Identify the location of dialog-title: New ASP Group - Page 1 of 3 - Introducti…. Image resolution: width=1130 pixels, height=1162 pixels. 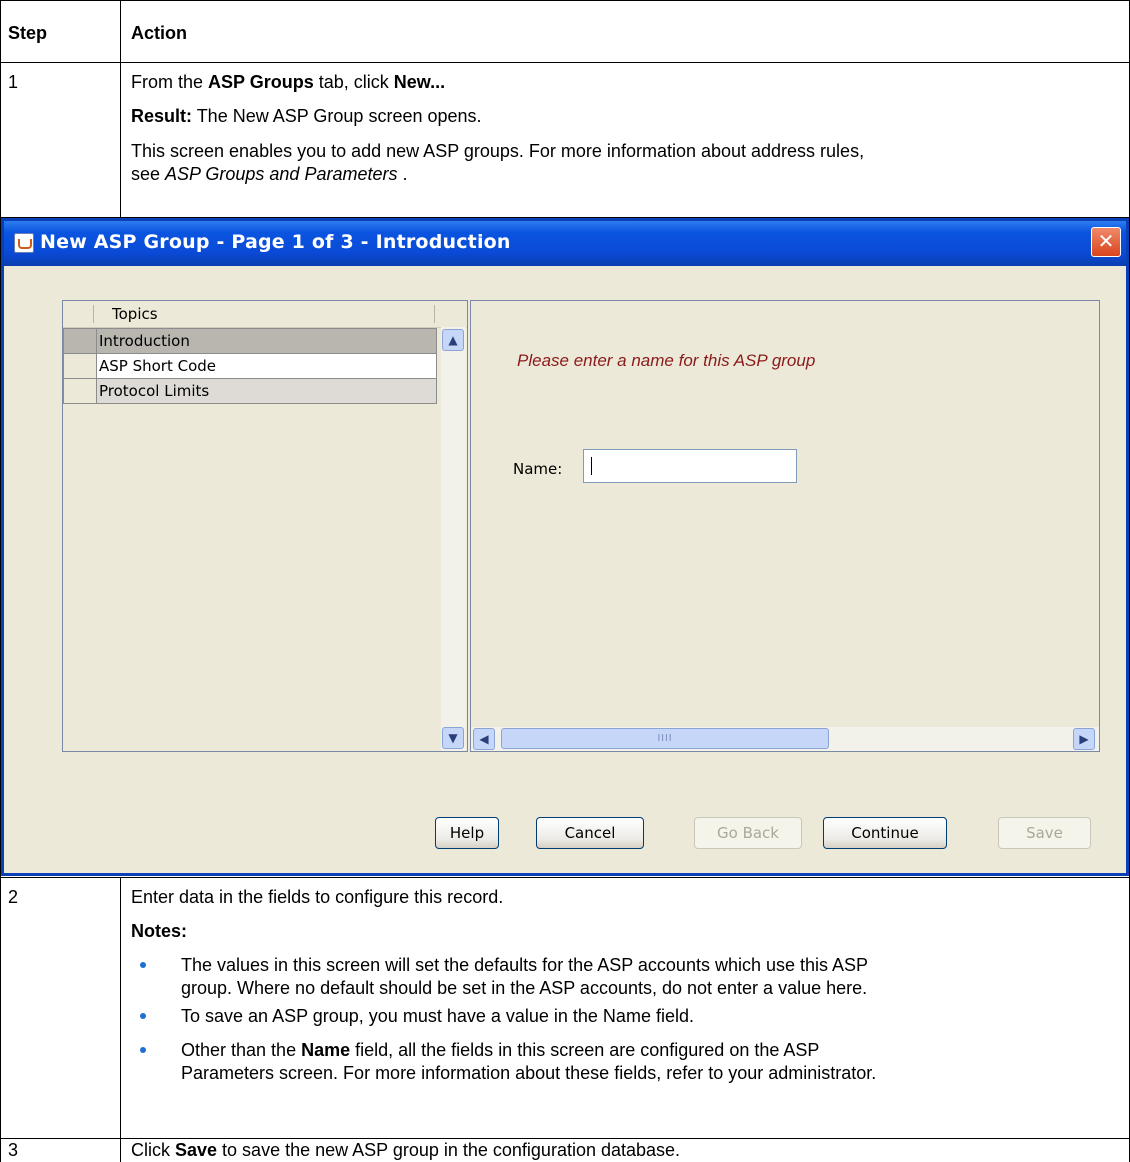
(275, 242).